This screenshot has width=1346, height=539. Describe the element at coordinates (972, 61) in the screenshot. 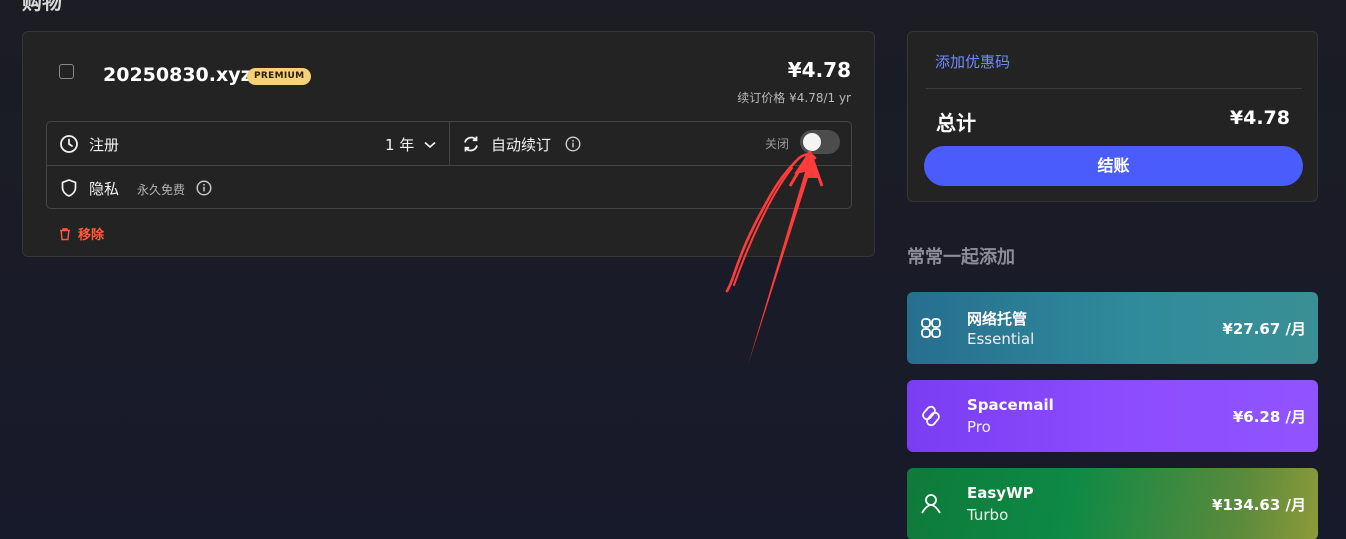

I see `add-coupon-link: 添加优惠码` at that location.